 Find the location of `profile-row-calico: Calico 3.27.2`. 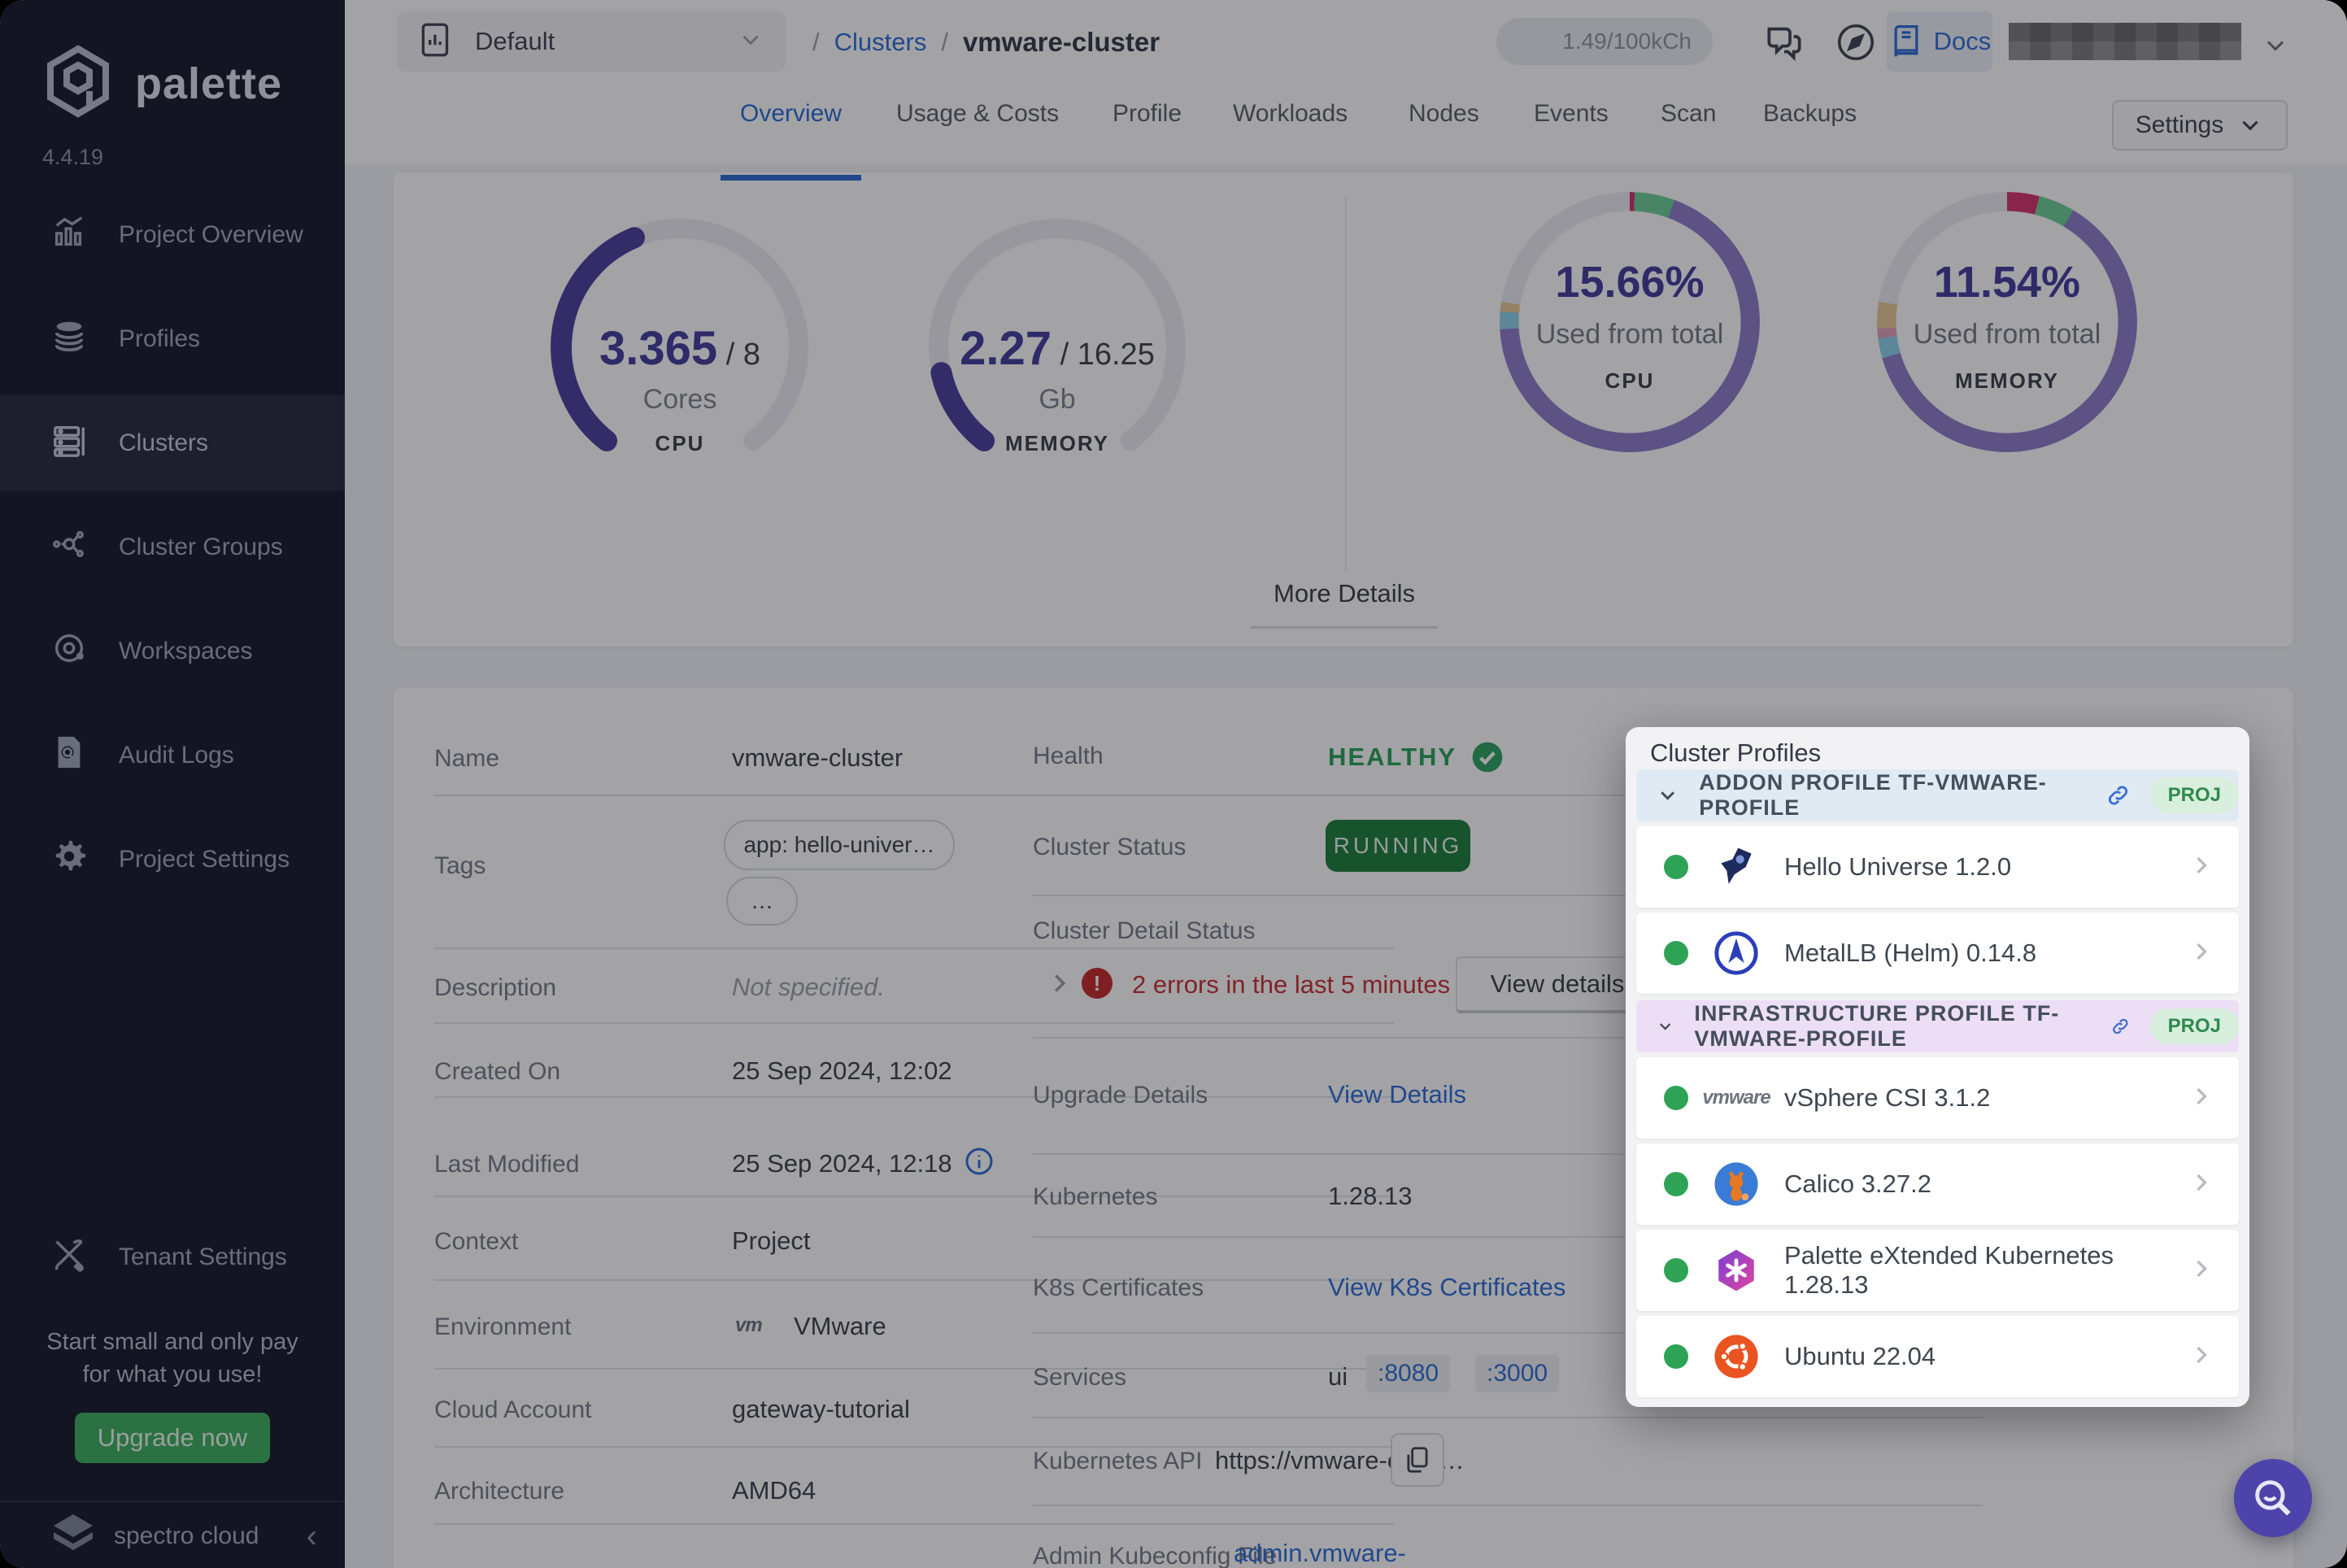

profile-row-calico: Calico 3.27.2 is located at coordinates (1937, 1184).